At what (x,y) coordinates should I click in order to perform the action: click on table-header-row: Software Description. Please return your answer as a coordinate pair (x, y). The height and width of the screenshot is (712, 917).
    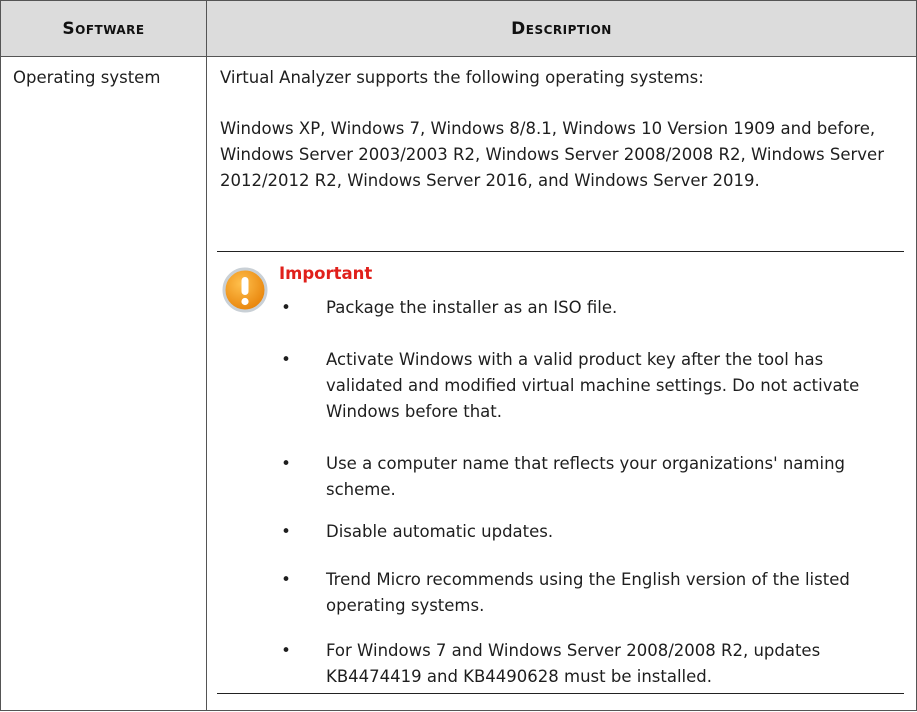
    Looking at the image, I should click on (458, 29).